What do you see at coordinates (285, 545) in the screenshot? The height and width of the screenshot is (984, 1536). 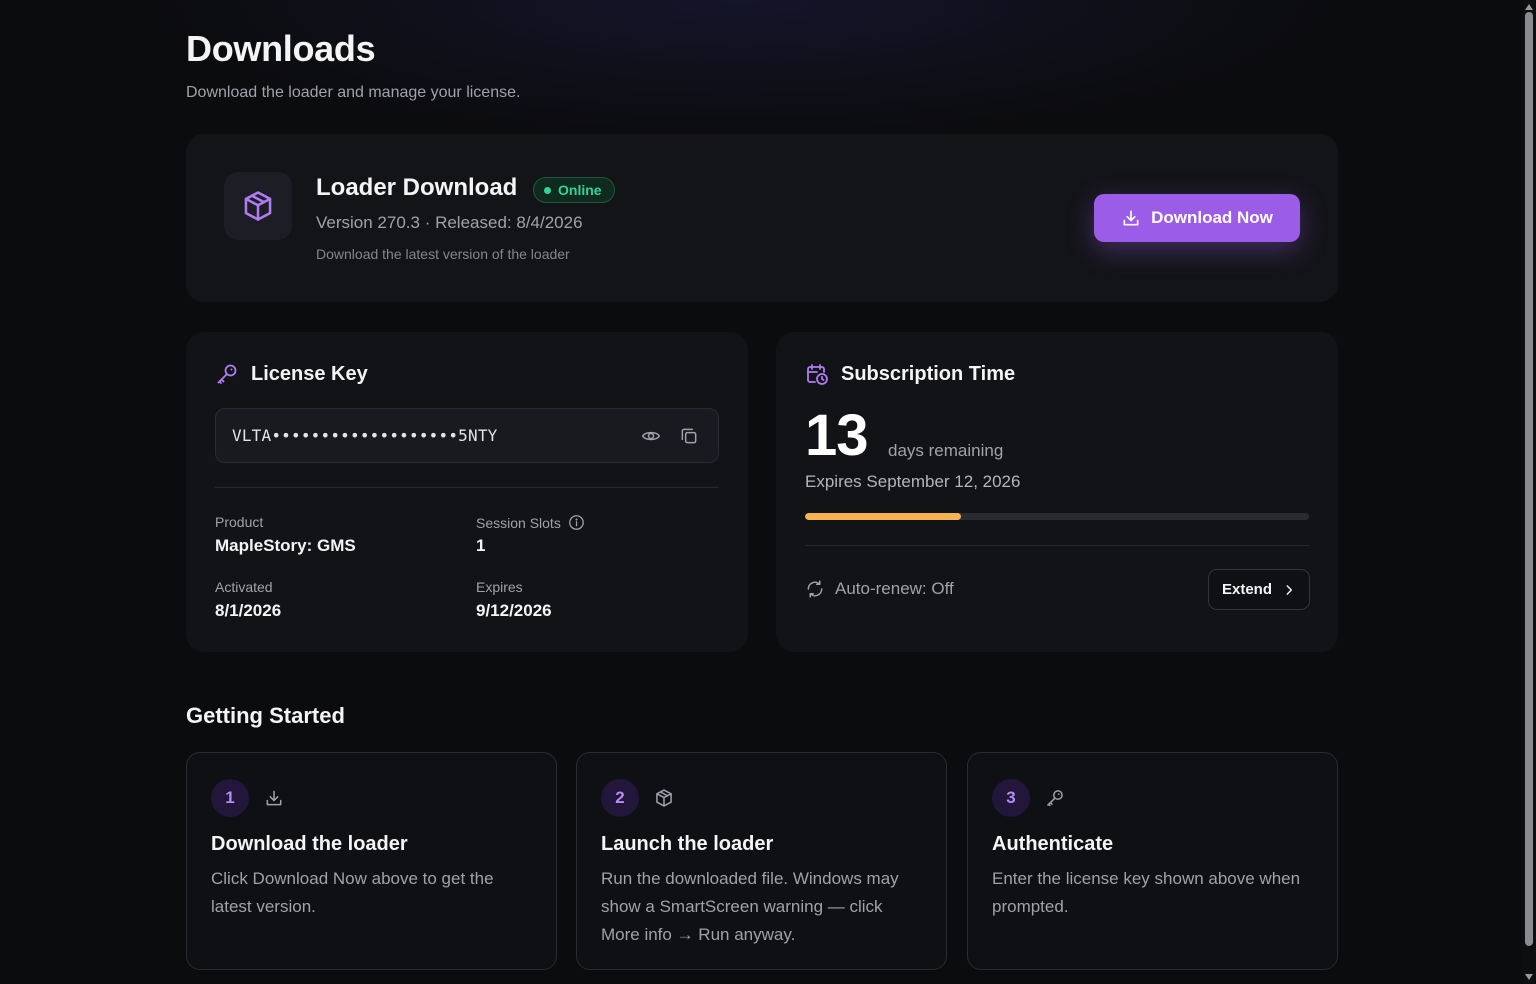 I see `product-value: MapleStory: GMS` at bounding box center [285, 545].